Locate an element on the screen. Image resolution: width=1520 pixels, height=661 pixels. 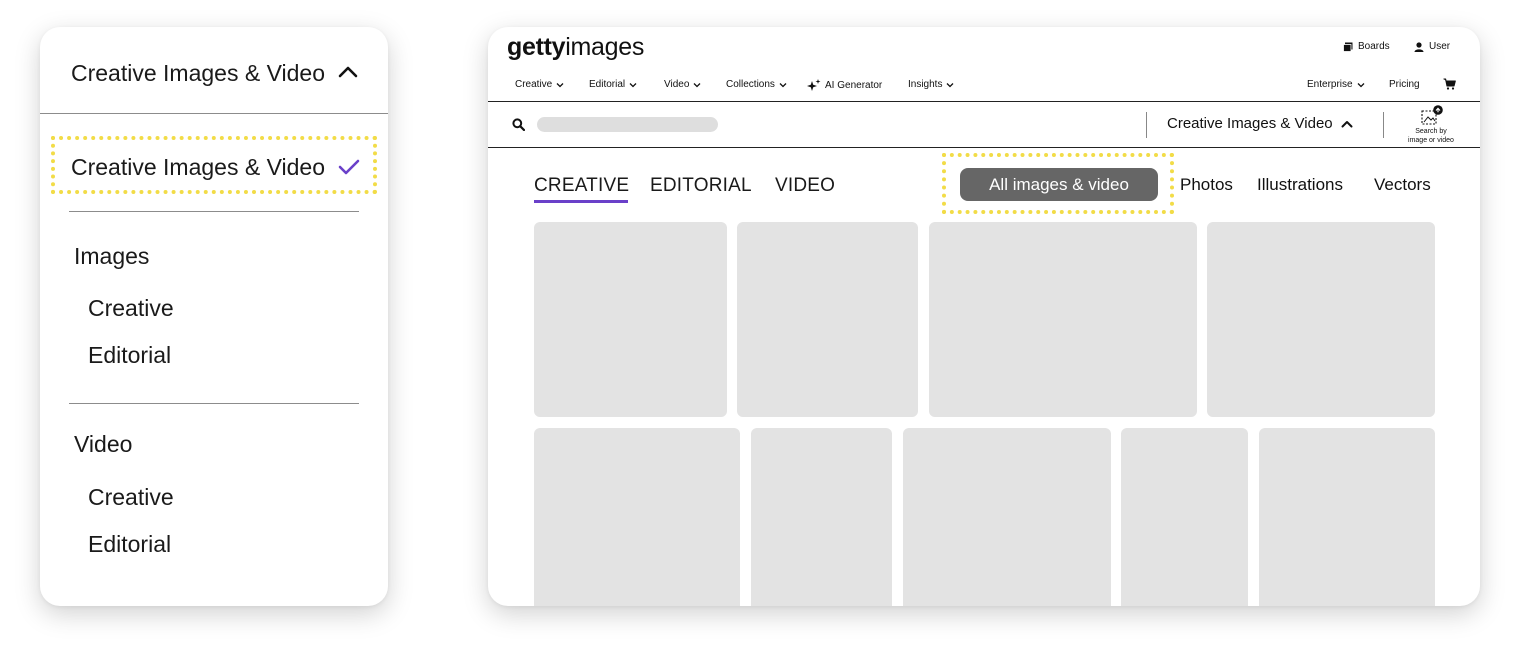
nav-video-label: Video is located at coordinates (677, 84).